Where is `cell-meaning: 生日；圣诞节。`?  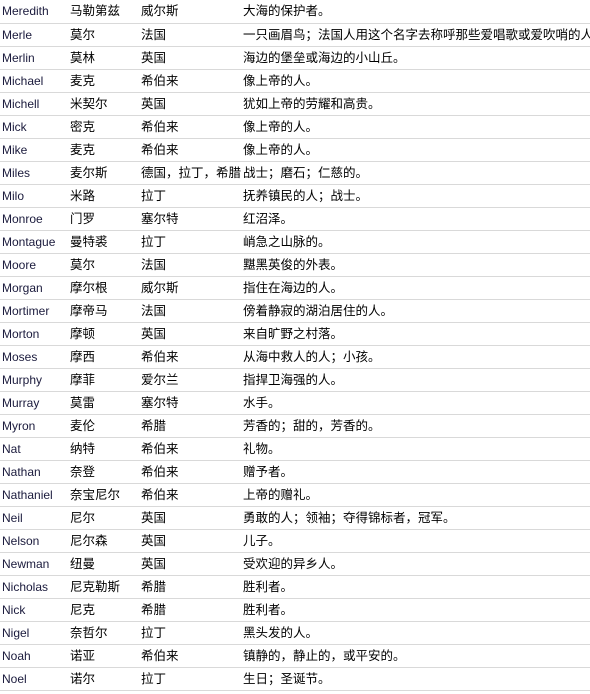 cell-meaning: 生日；圣诞节。 is located at coordinates (415, 679).